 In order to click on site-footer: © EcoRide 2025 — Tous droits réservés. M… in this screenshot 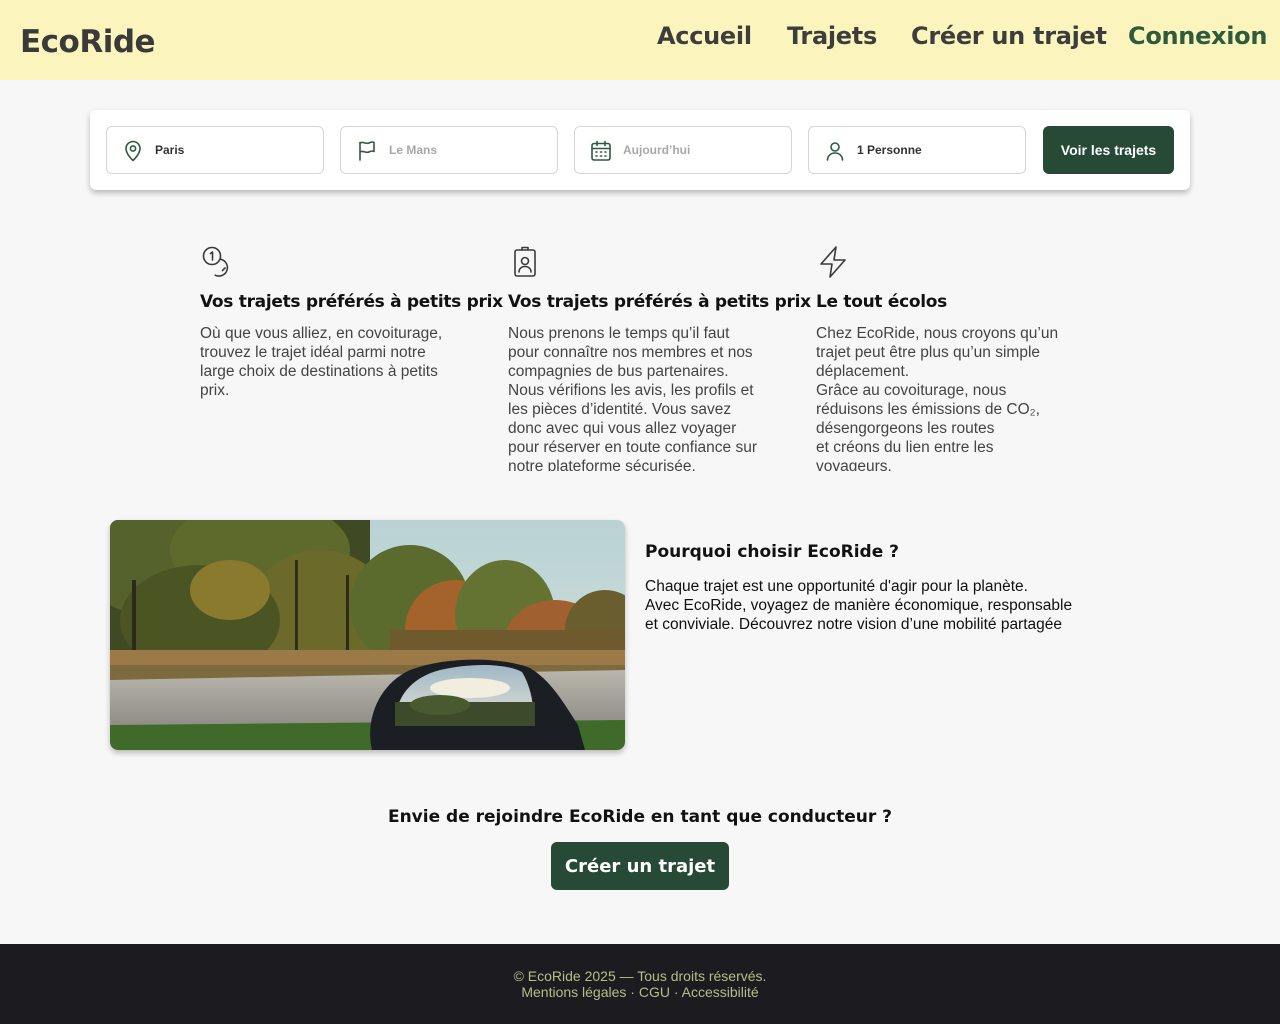, I will do `click(640, 984)`.